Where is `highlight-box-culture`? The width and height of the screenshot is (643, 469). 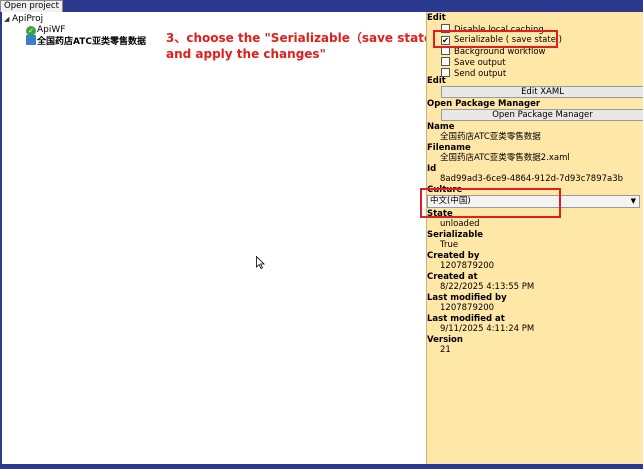 highlight-box-culture is located at coordinates (490, 203).